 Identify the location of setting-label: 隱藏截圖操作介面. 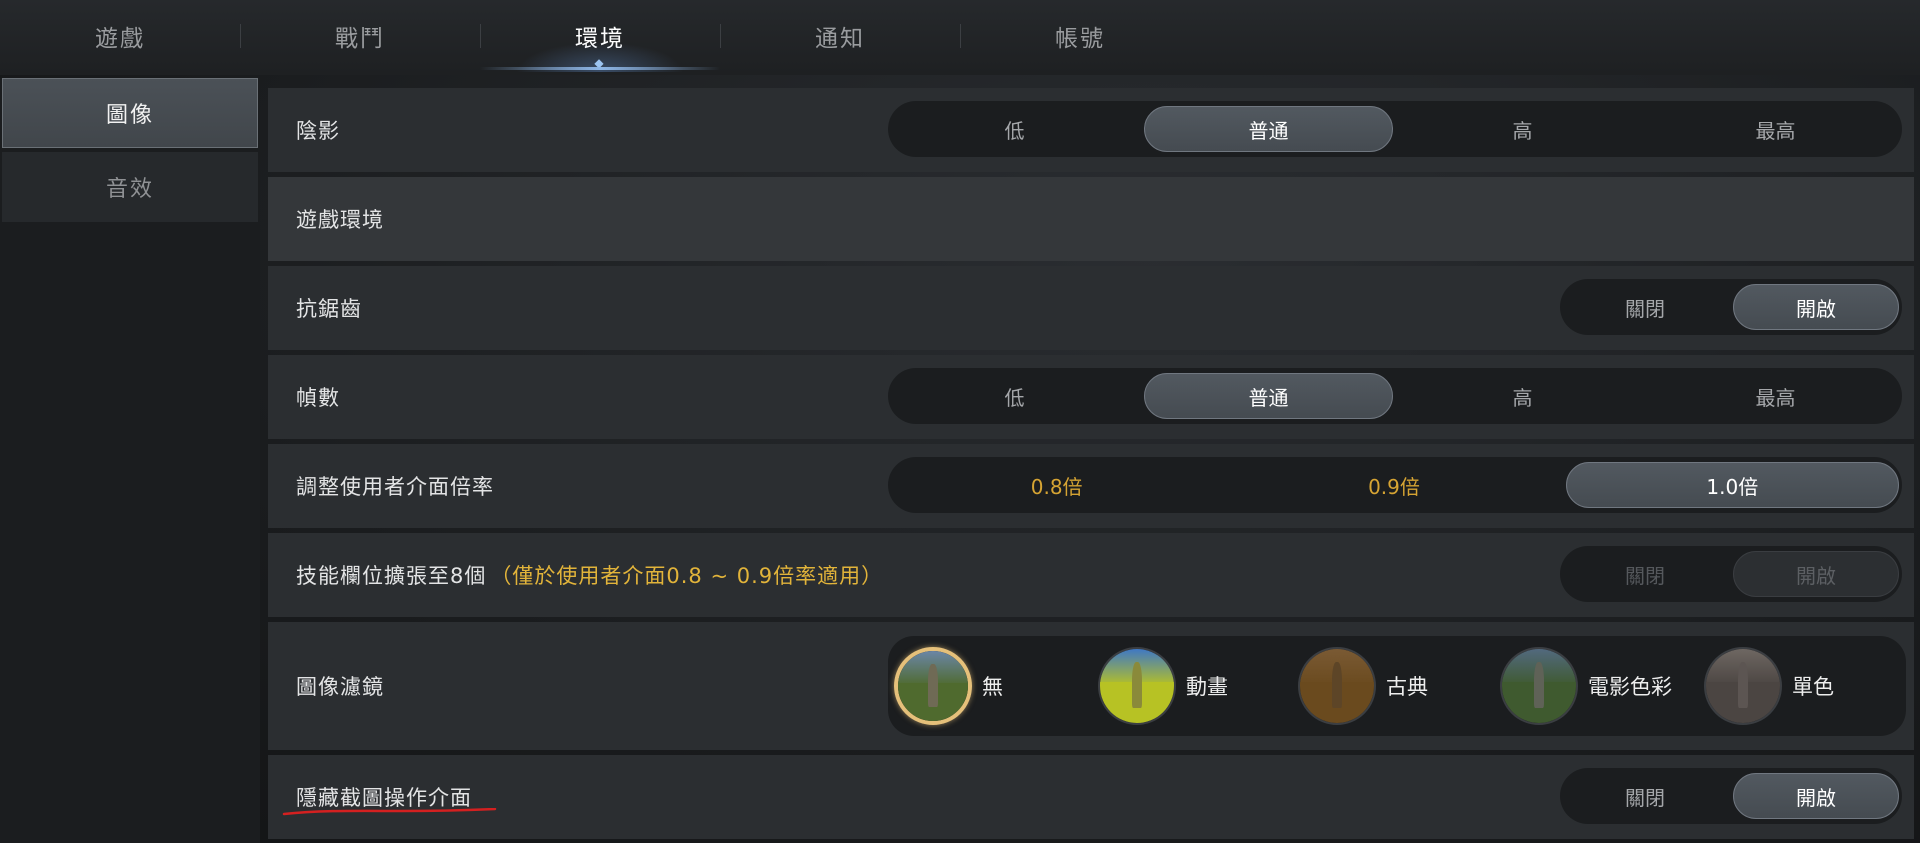
(384, 798).